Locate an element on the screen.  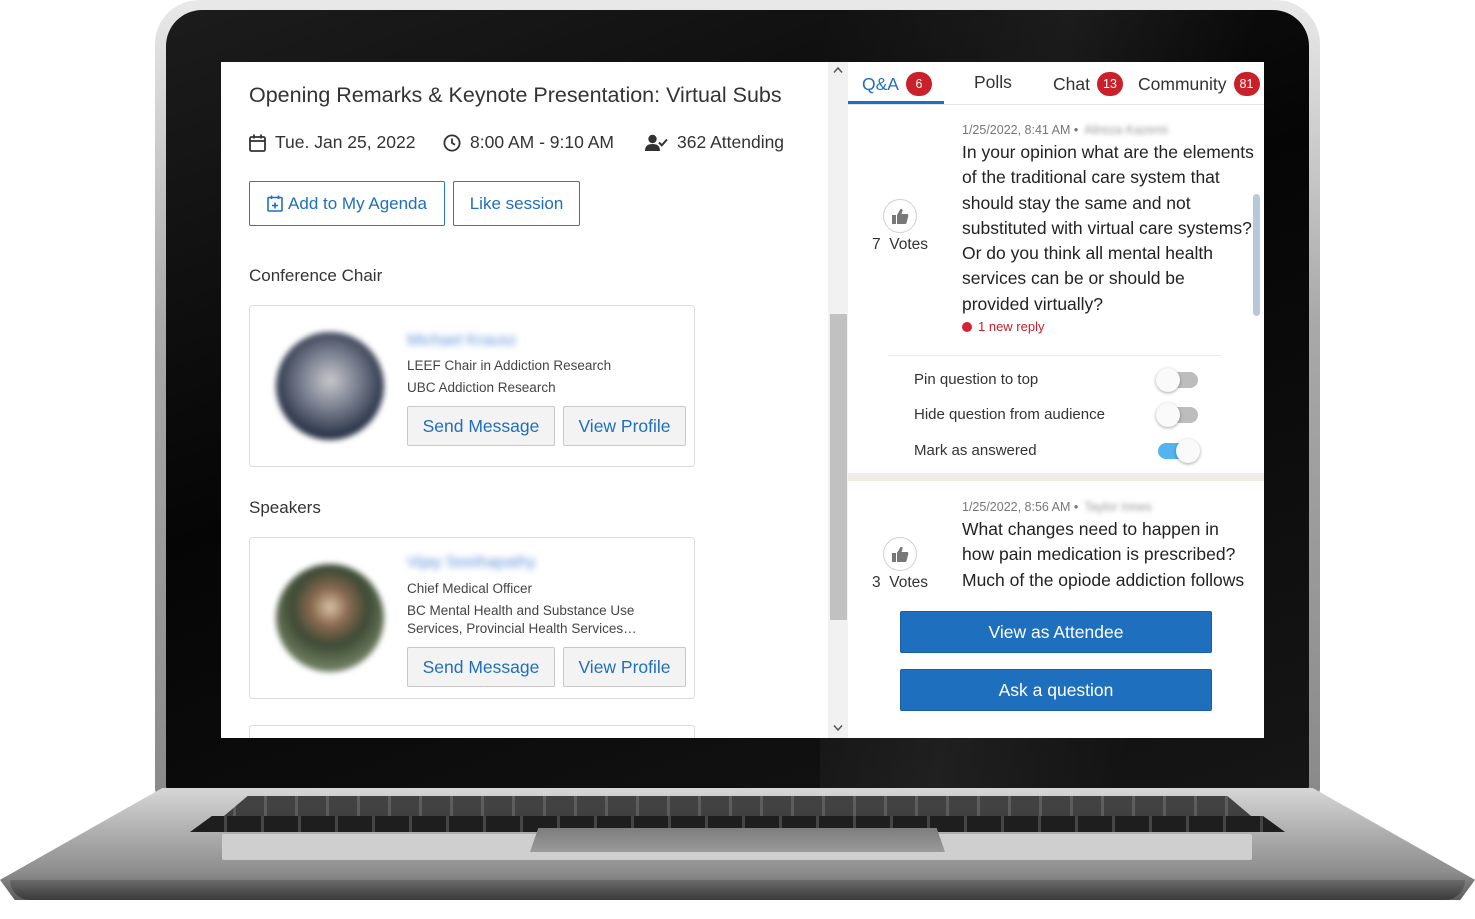
tab-qa-label: Q&A is located at coordinates (880, 83).